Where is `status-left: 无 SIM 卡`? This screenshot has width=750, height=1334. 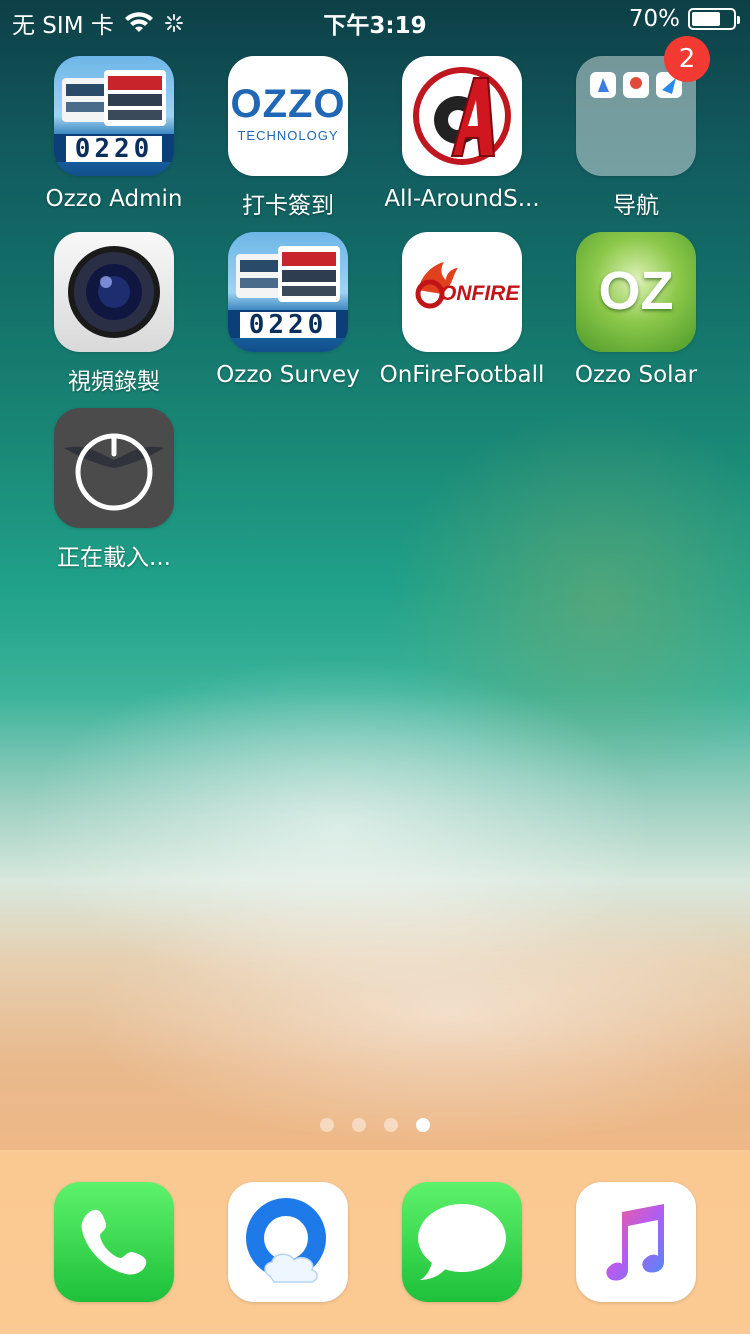 status-left: 无 SIM 卡 is located at coordinates (98, 23).